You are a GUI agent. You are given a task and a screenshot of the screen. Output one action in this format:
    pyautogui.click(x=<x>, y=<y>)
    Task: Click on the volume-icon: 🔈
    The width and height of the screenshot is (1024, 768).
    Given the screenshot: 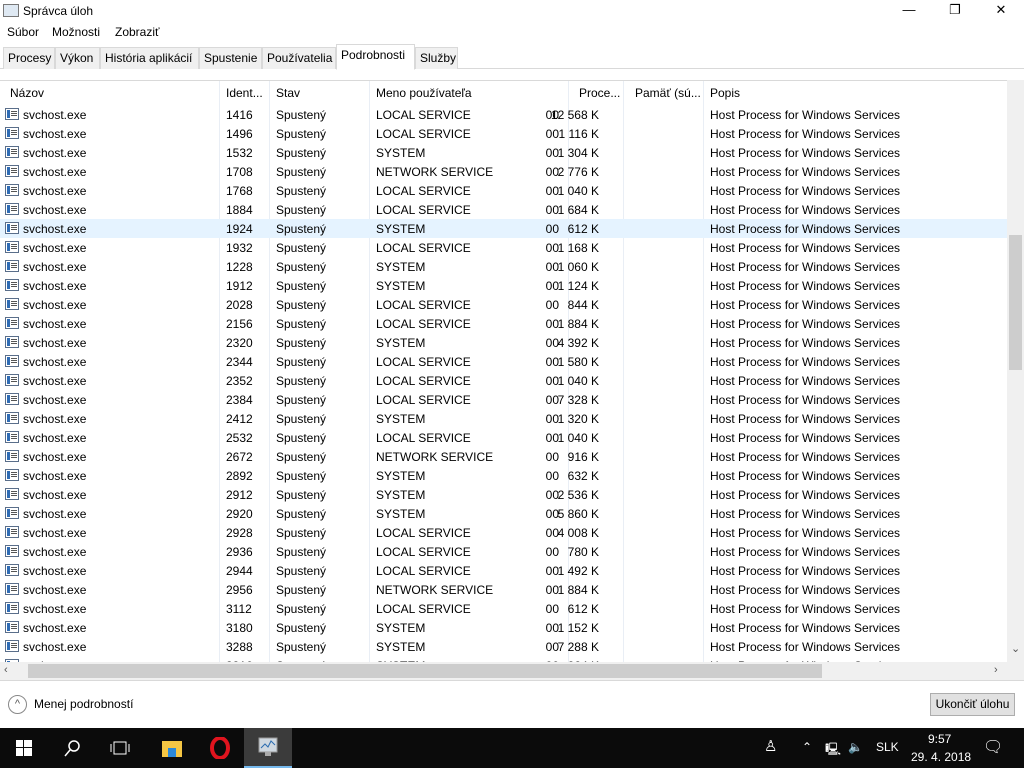 What is the action you would take?
    pyautogui.click(x=855, y=747)
    